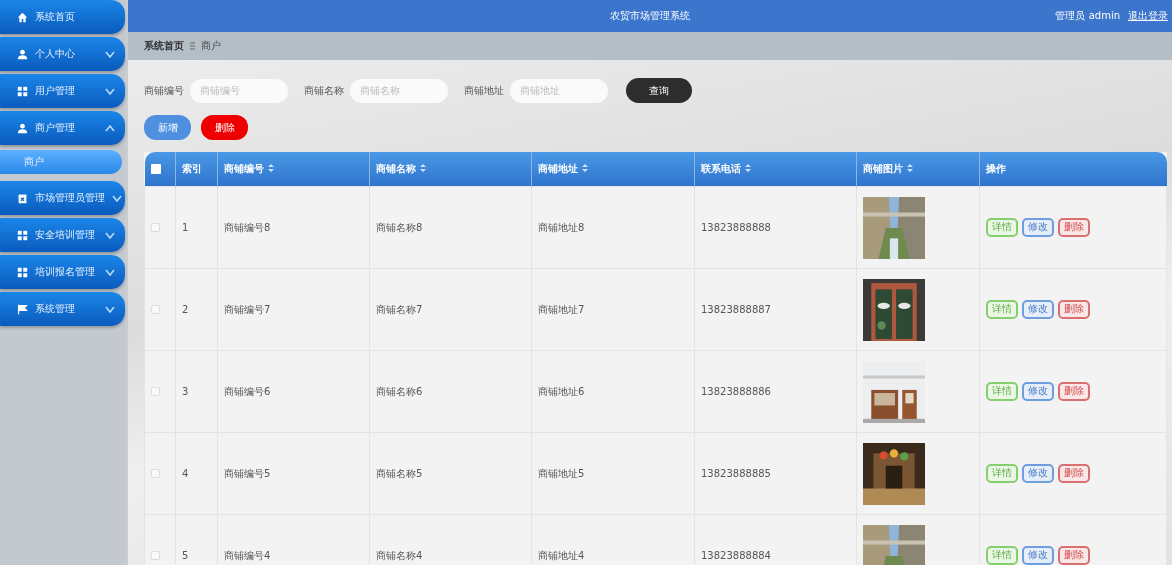  I want to click on badge-icon, so click(22, 198).